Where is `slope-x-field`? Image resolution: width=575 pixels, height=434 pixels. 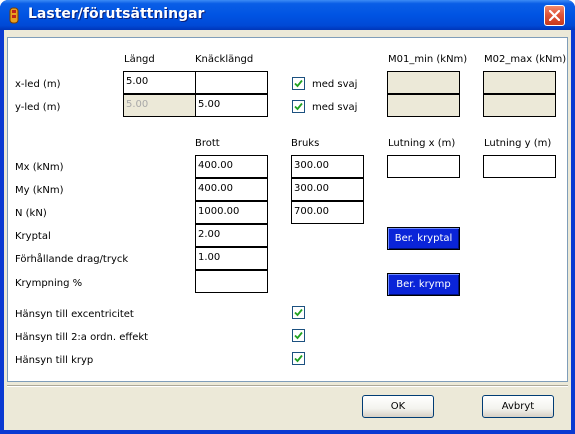 slope-x-field is located at coordinates (423, 166).